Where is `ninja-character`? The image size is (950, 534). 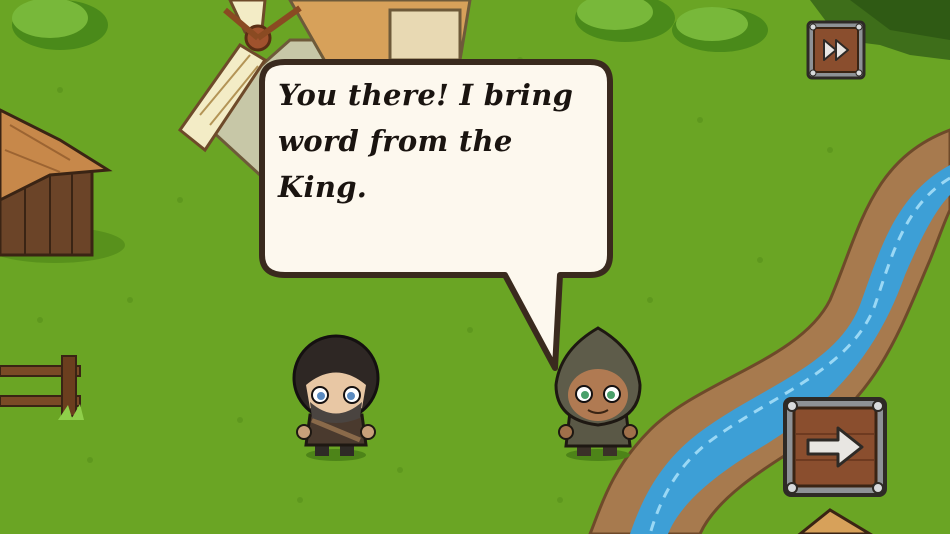
ninja-character is located at coordinates (336, 397).